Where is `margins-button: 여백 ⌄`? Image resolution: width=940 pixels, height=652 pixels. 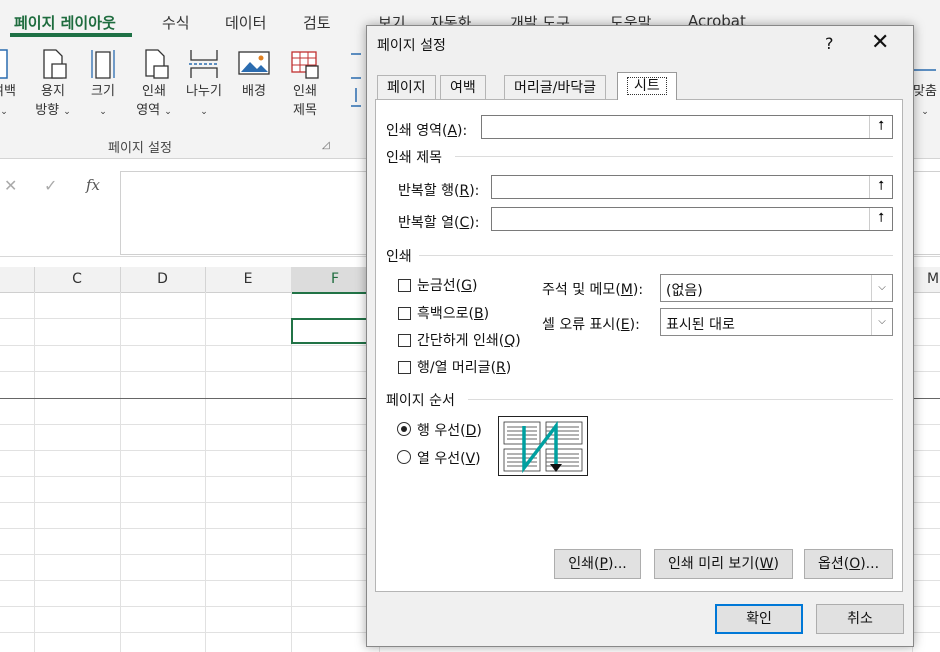
margins-button: 여백 ⌄ is located at coordinates (11, 84).